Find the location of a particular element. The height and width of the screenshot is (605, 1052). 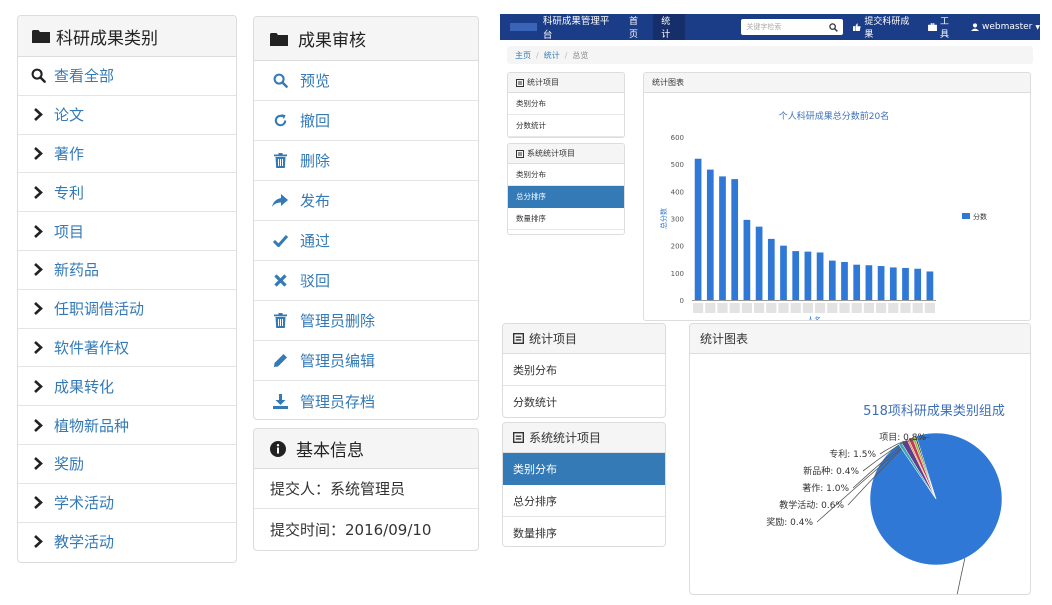

review-item: 驳回 is located at coordinates (366, 281).